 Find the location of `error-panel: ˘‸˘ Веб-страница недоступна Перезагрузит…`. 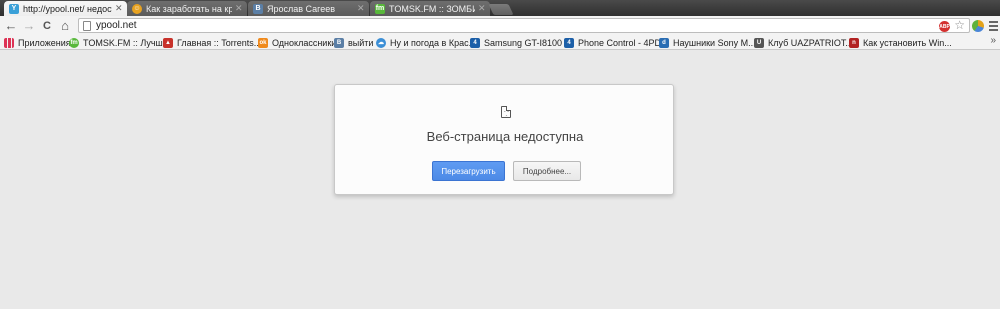

error-panel: ˘‸˘ Веб-страница недоступна Перезагрузит… is located at coordinates (504, 139).